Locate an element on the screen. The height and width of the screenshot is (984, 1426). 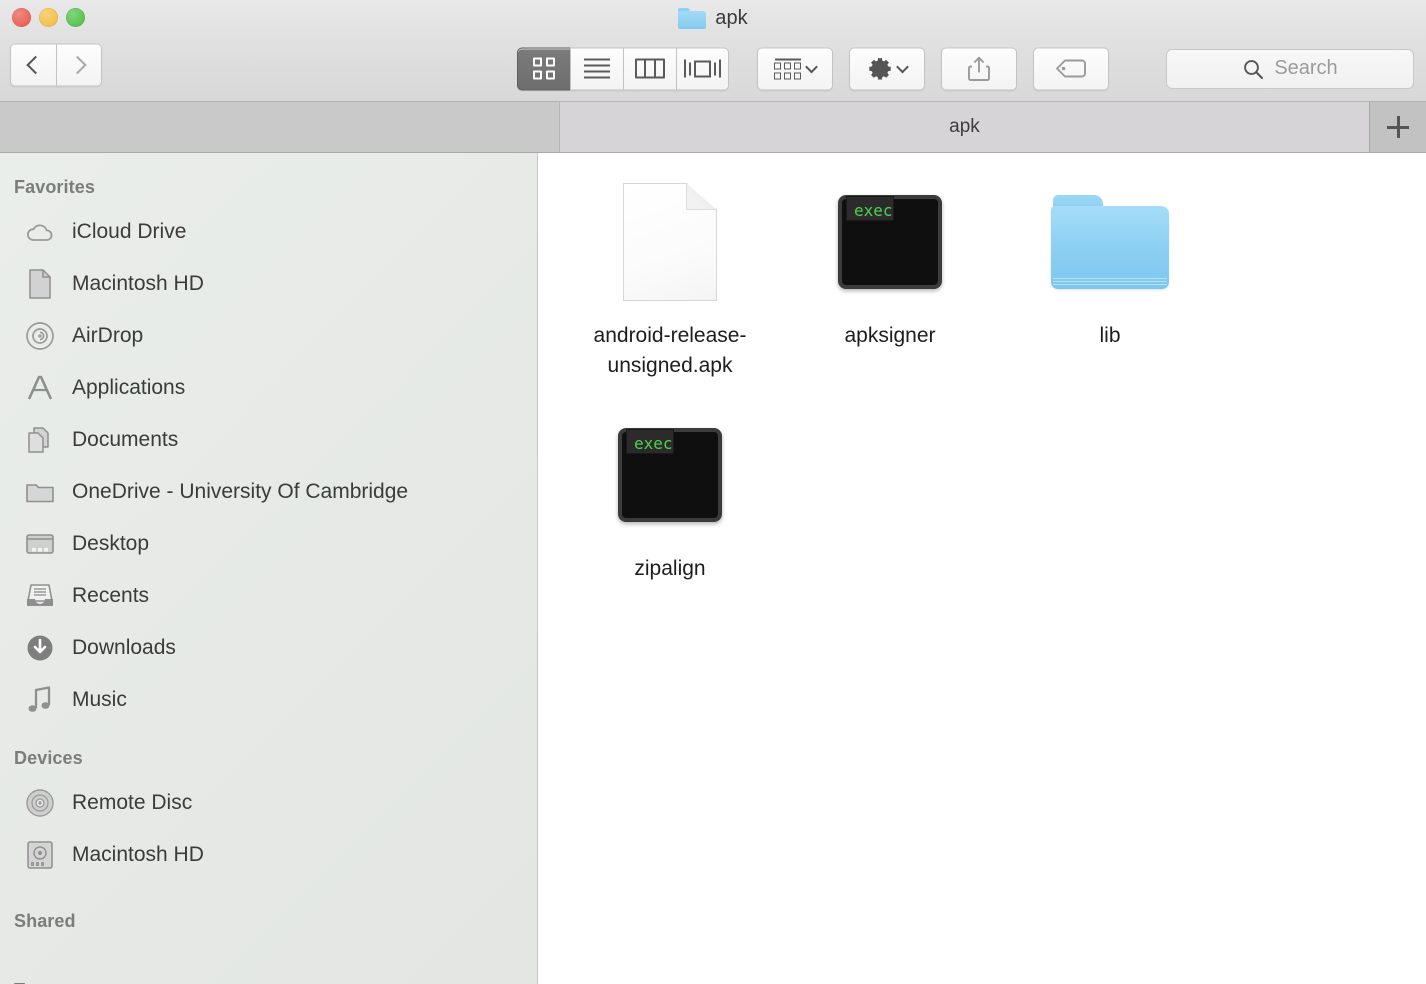
view-mode-group is located at coordinates (623, 68).